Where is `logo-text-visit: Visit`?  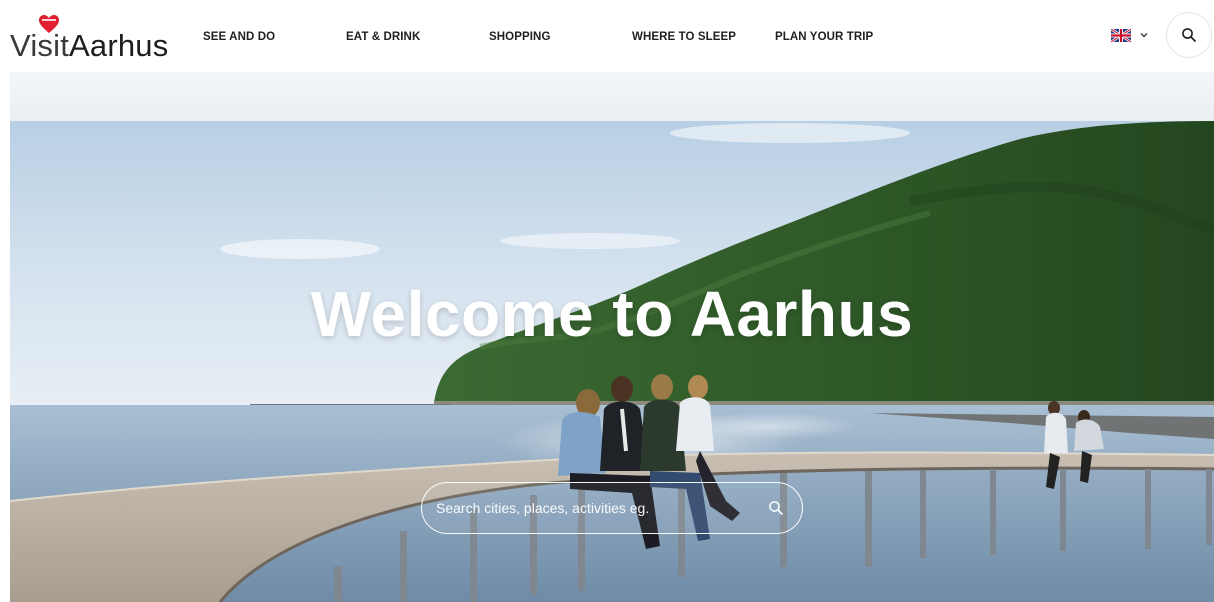 logo-text-visit: Visit is located at coordinates (40, 45).